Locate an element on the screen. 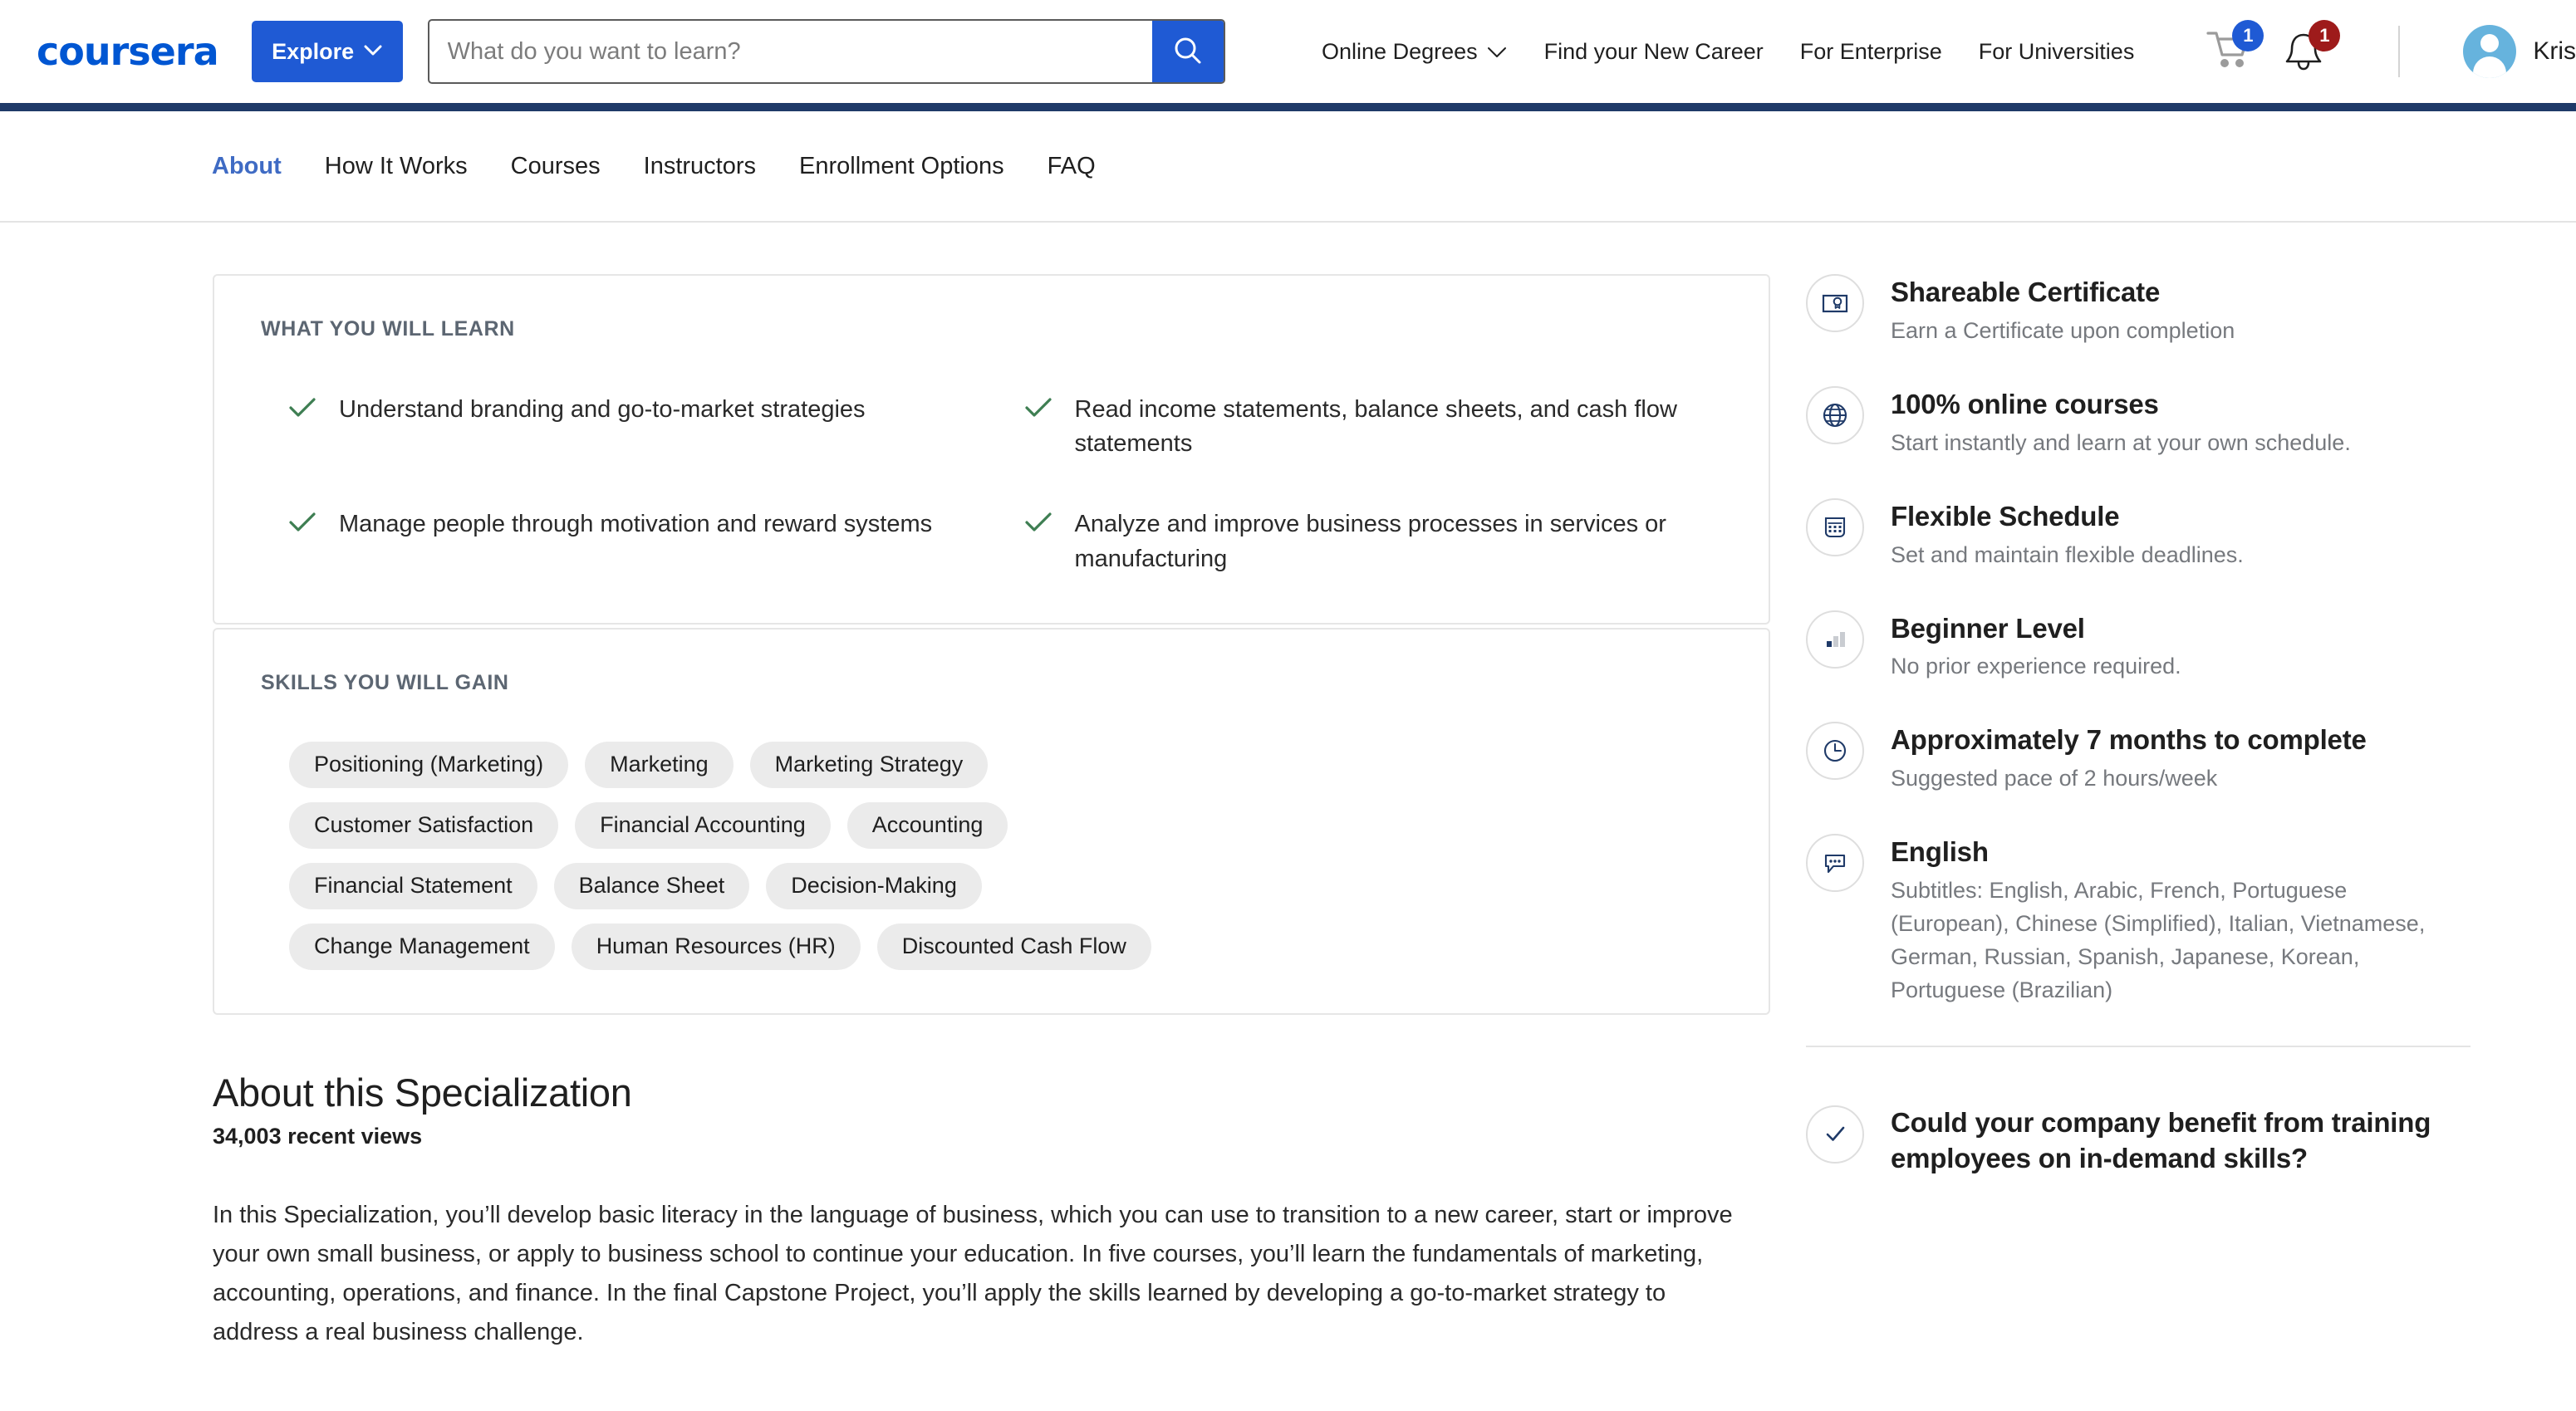  header-divider is located at coordinates (2399, 51).